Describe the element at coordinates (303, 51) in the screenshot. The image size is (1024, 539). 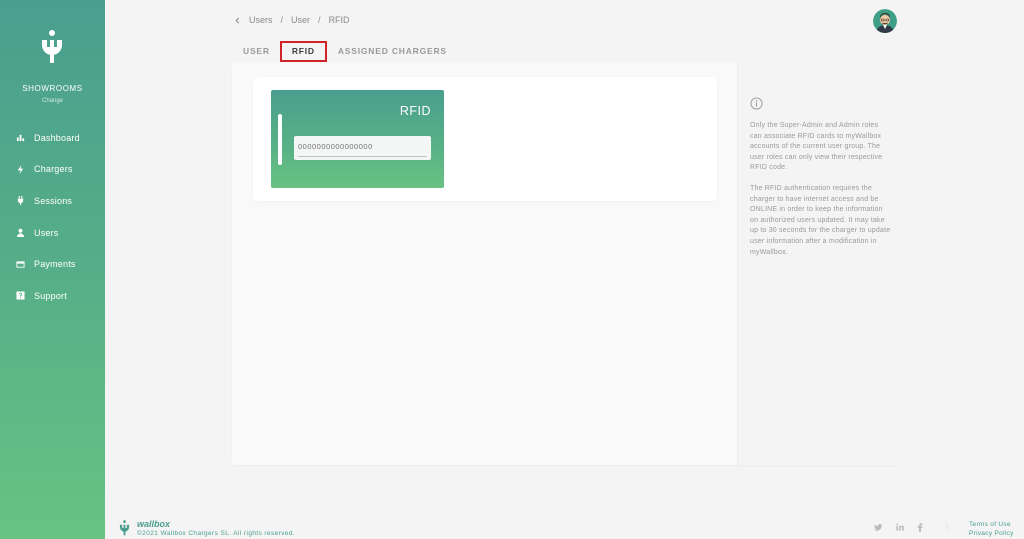
I see `tab-rfid: RFID` at that location.